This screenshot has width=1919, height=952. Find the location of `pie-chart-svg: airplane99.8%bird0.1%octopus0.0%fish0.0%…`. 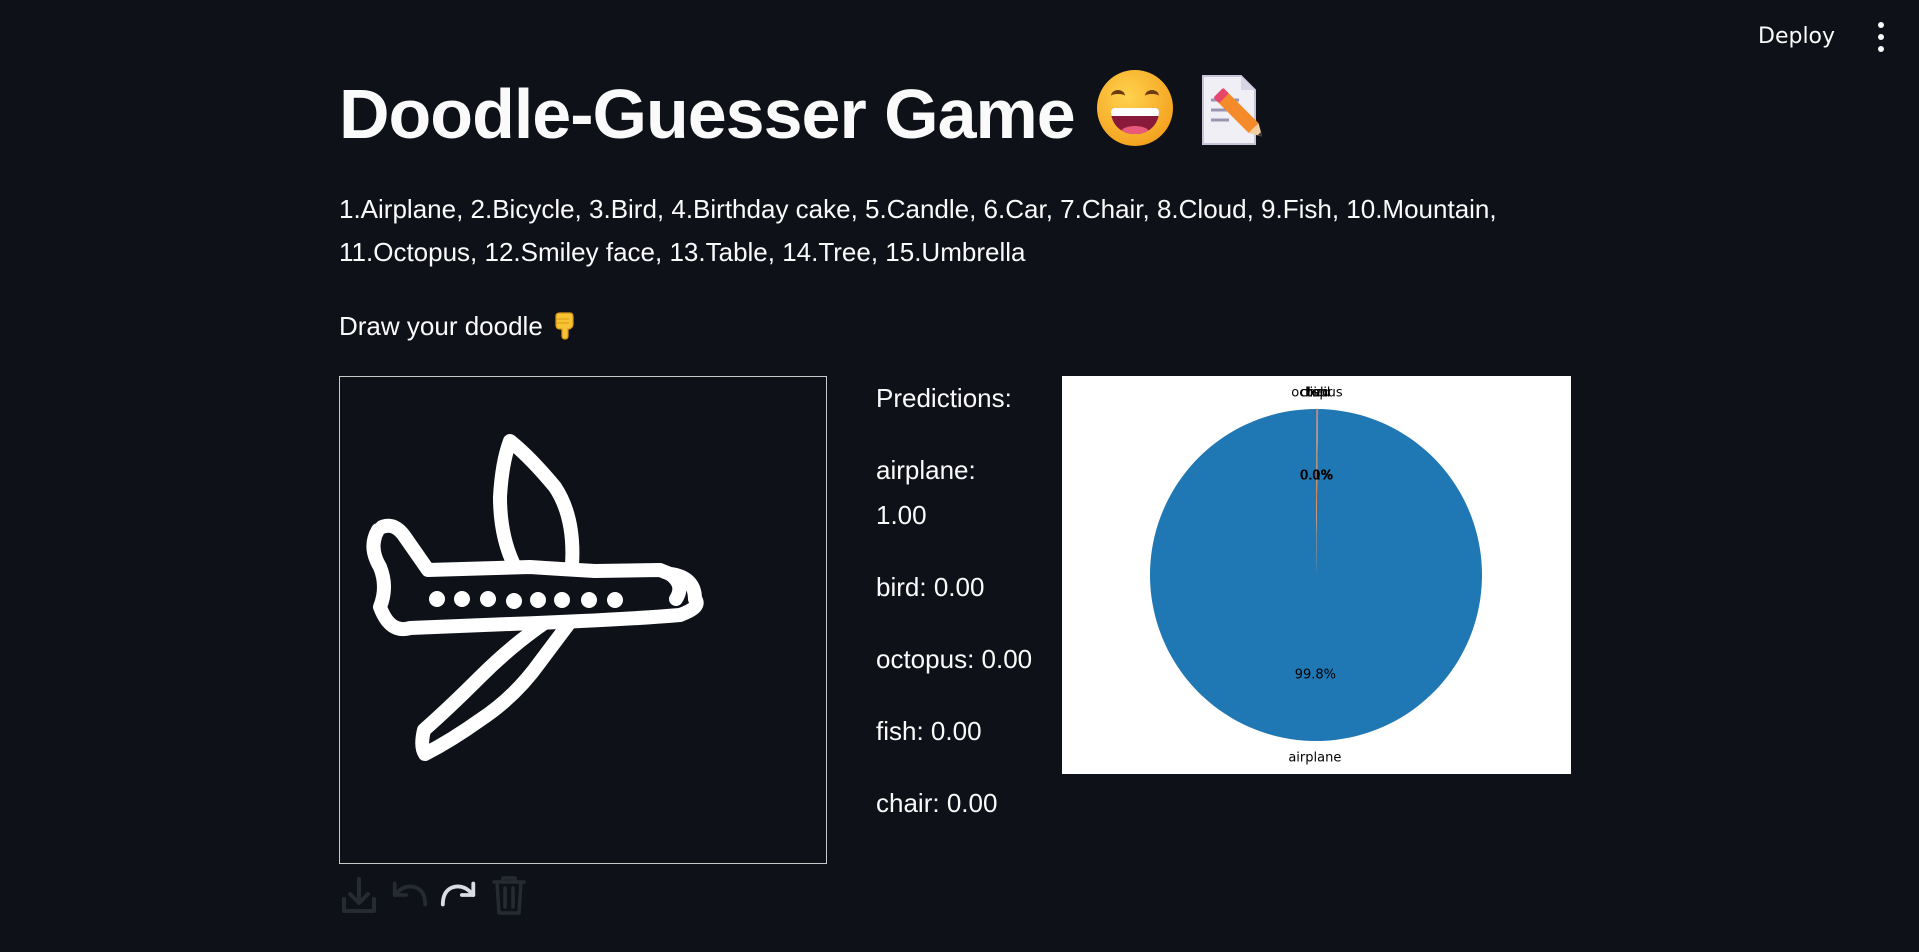

pie-chart-svg: airplane99.8%bird0.1%octopus0.0%fish0.0%… is located at coordinates (1315, 575).